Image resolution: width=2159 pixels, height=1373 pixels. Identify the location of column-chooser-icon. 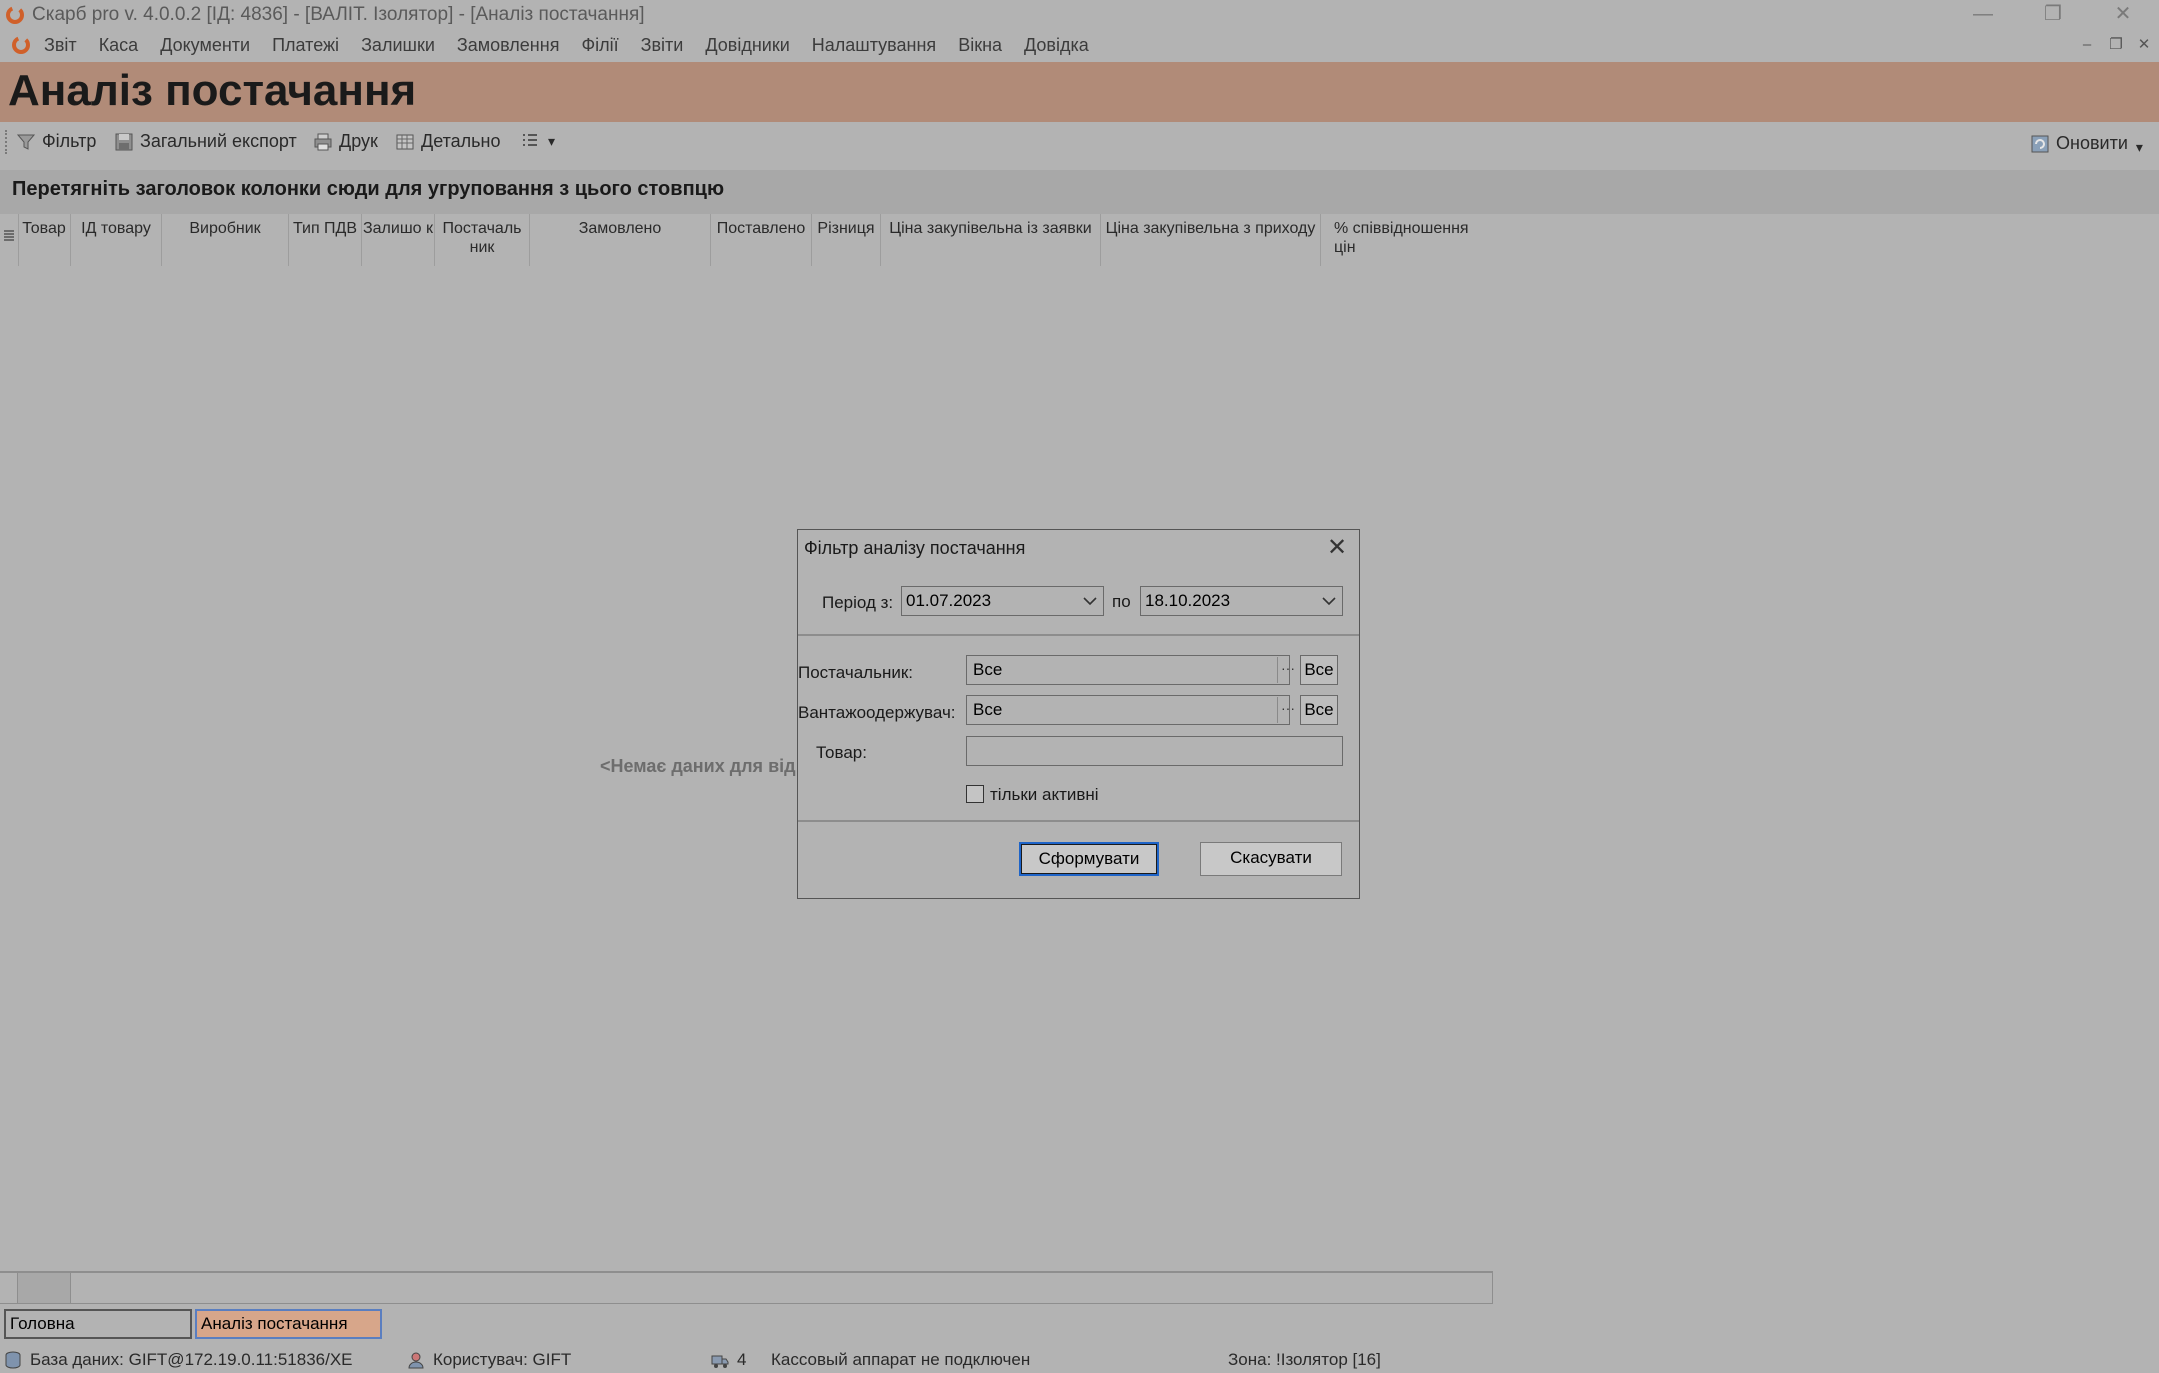
(9, 236).